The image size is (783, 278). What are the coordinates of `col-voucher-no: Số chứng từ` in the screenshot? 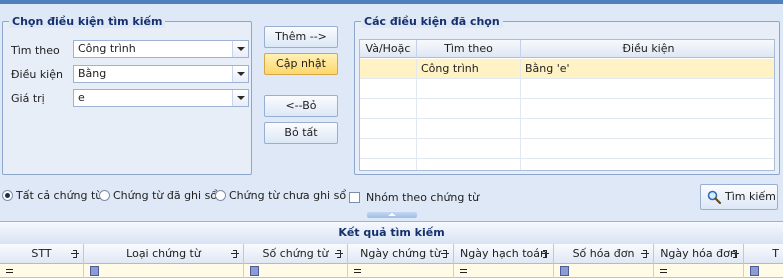 It's located at (296, 254).